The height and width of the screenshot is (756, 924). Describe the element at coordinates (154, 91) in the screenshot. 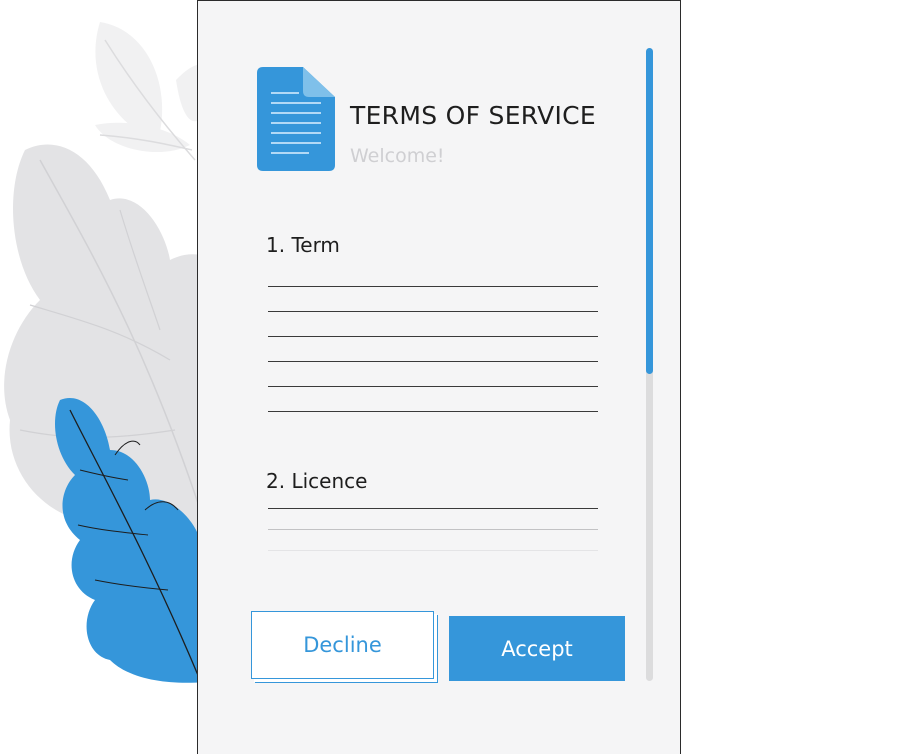

I see `light-leaf-cluster` at that location.